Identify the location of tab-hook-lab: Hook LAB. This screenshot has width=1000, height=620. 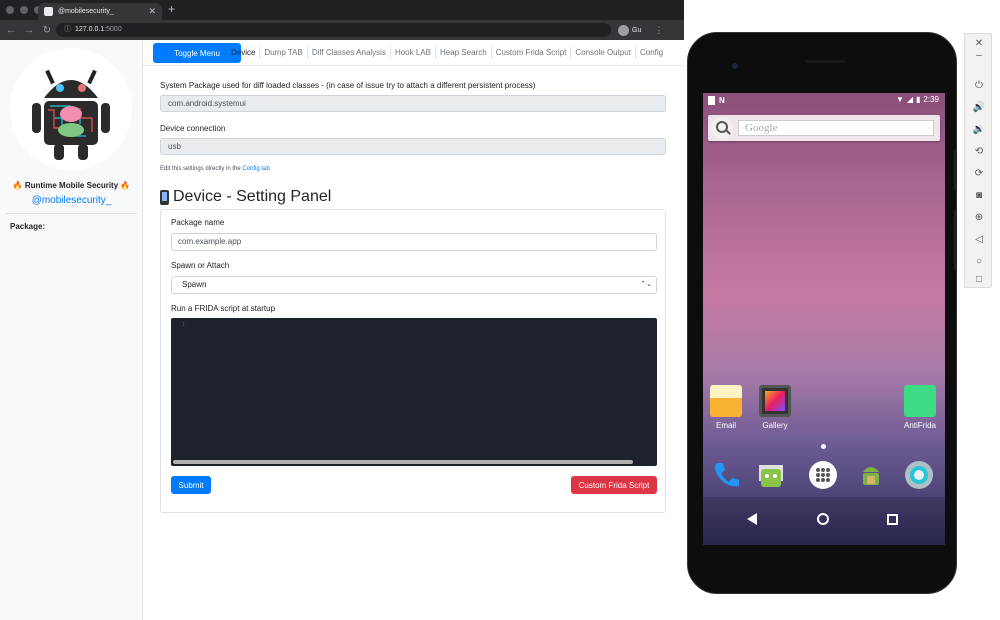
(413, 53).